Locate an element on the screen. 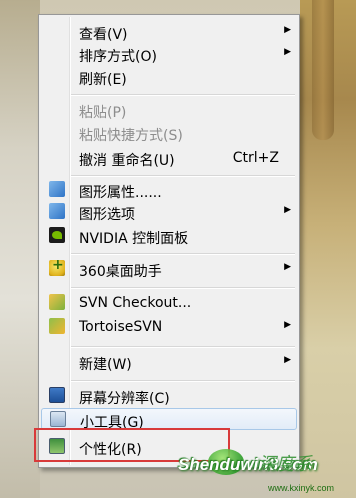  tortoisesvn-icon is located at coordinates (57, 326).